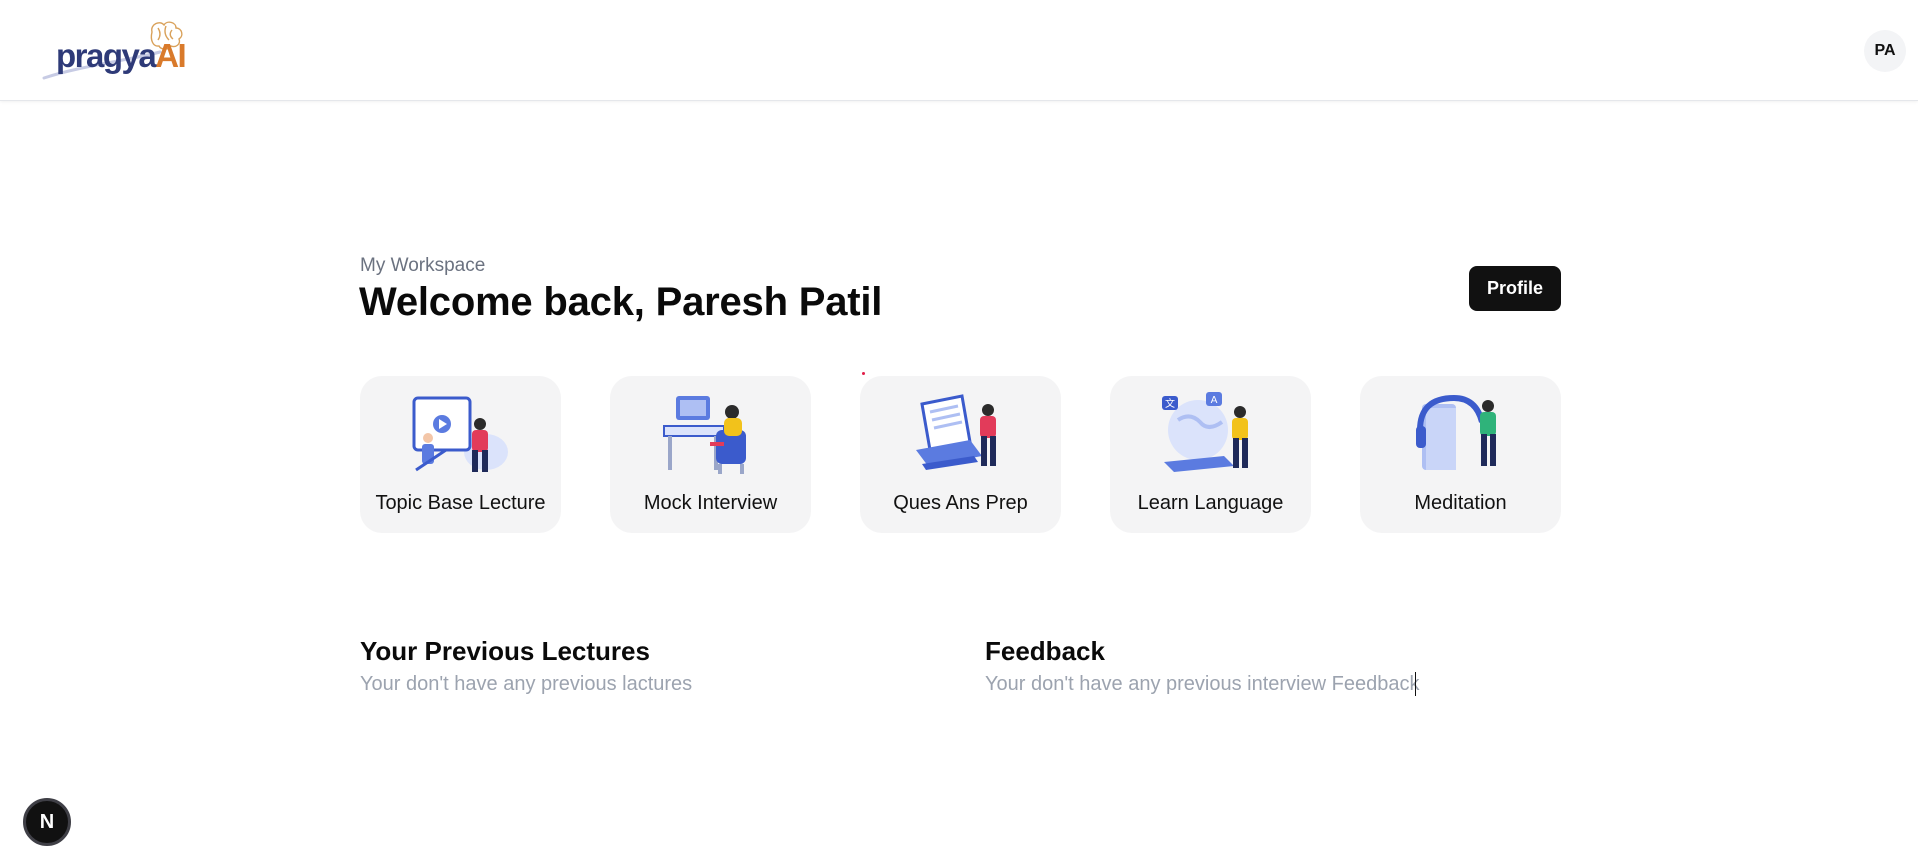  I want to click on pragya-ai-logo: pragyaAI, so click(115, 51).